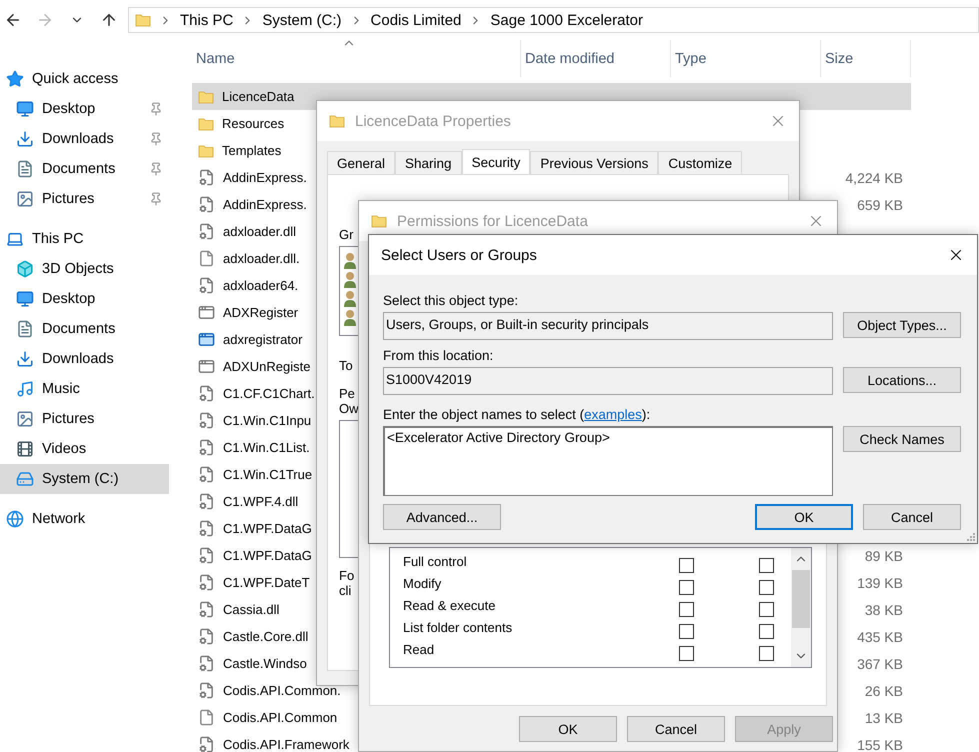 The width and height of the screenshot is (979, 752). I want to click on file-name: LicenceData, so click(258, 96).